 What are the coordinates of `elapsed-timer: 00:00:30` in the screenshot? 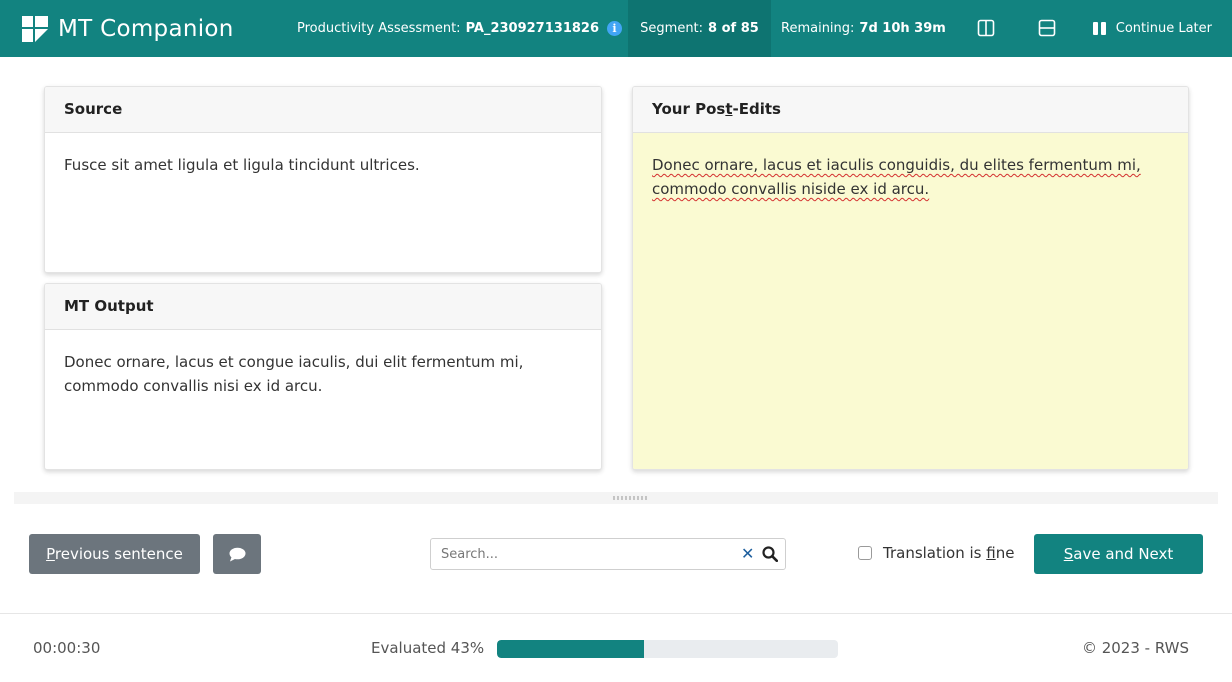 It's located at (67, 648).